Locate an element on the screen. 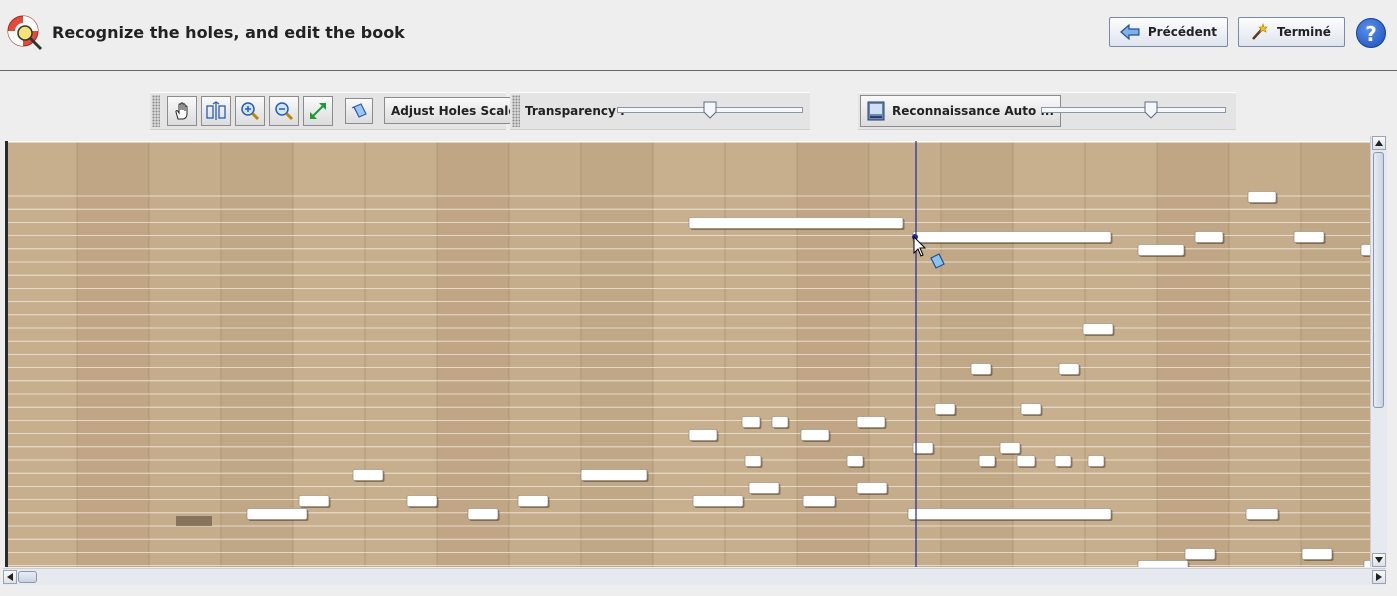 The image size is (1397, 596). expand-button is located at coordinates (318, 111).